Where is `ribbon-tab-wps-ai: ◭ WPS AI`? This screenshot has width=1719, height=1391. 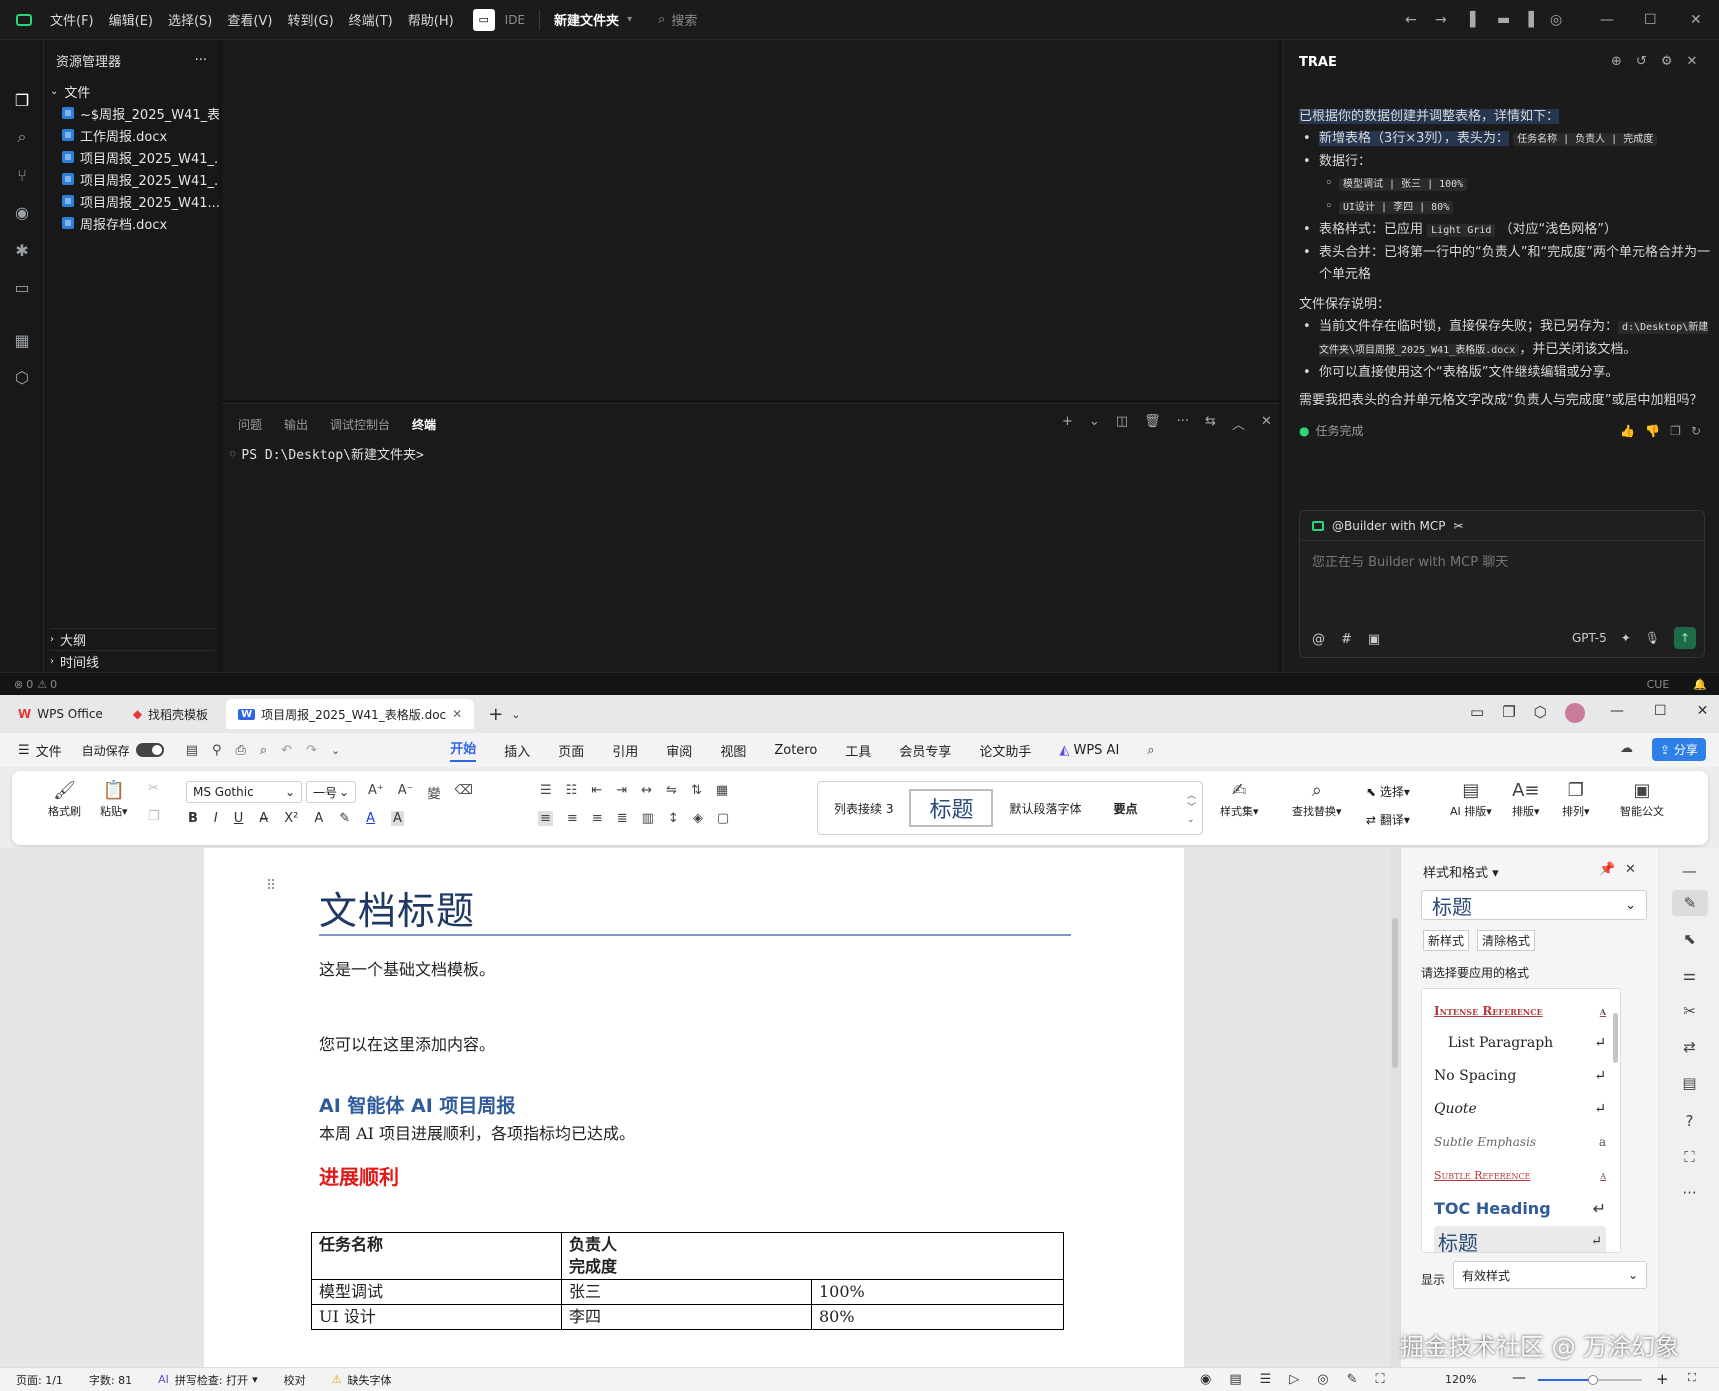 ribbon-tab-wps-ai: ◭ WPS AI is located at coordinates (1089, 750).